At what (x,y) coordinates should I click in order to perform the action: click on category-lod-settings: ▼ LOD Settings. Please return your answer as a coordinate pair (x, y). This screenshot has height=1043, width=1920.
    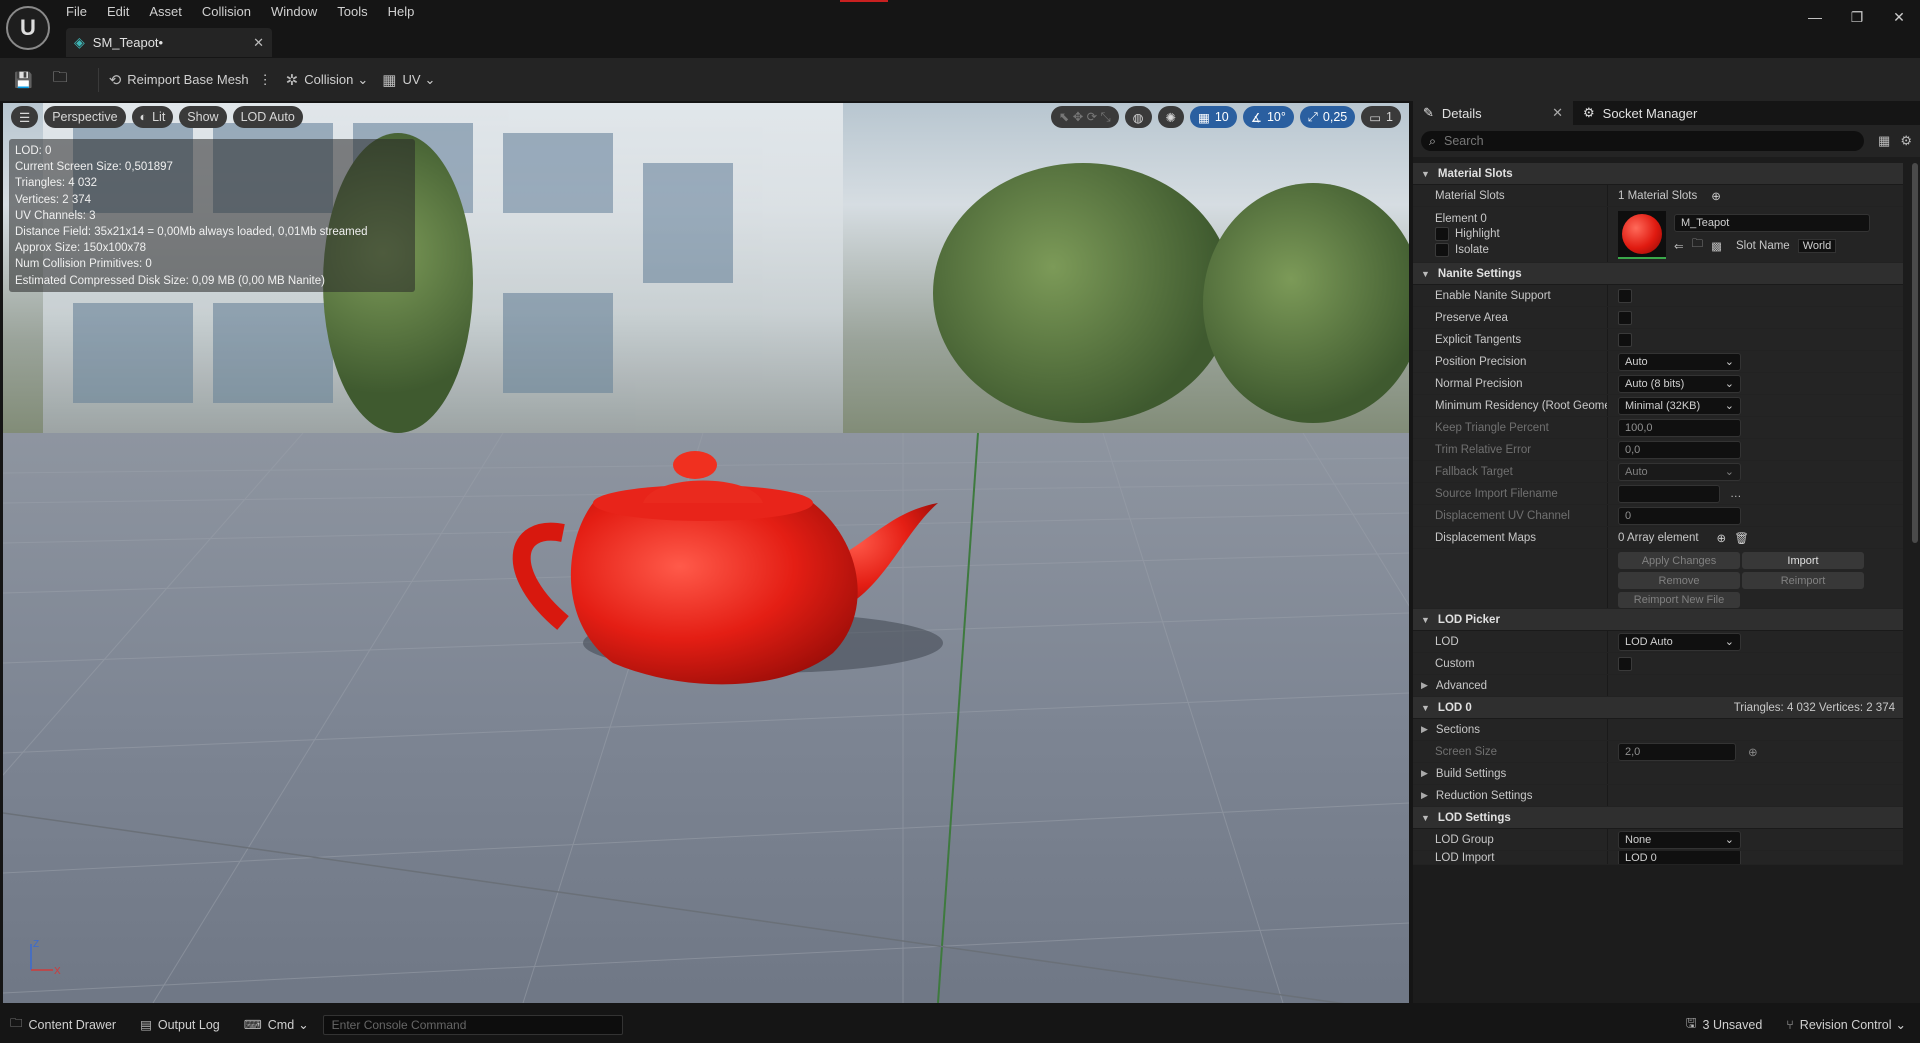
    Looking at the image, I should click on (1658, 818).